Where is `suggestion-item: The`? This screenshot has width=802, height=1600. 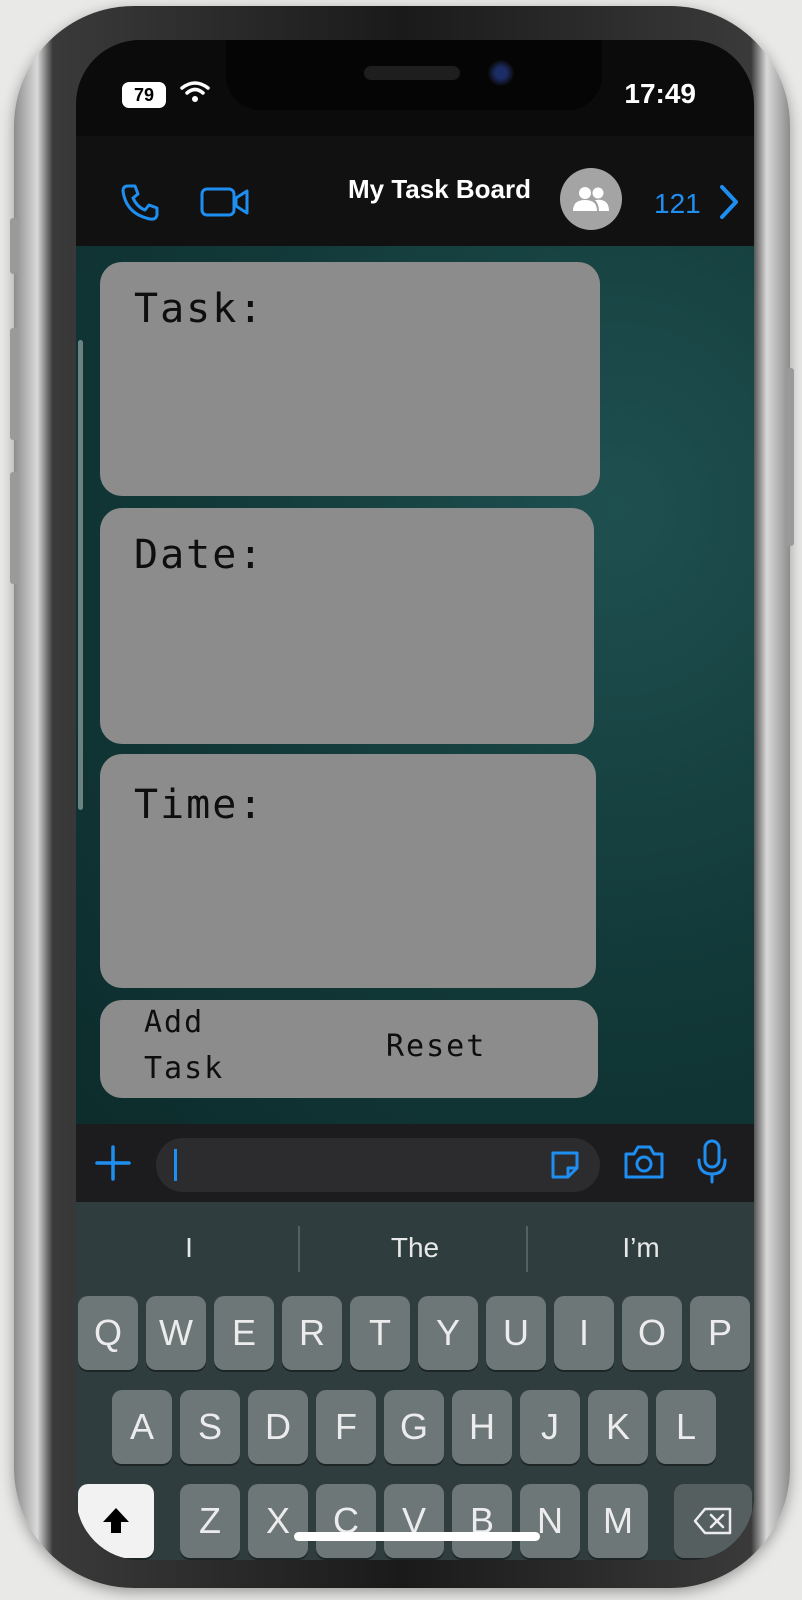
suggestion-item: The is located at coordinates (415, 1248).